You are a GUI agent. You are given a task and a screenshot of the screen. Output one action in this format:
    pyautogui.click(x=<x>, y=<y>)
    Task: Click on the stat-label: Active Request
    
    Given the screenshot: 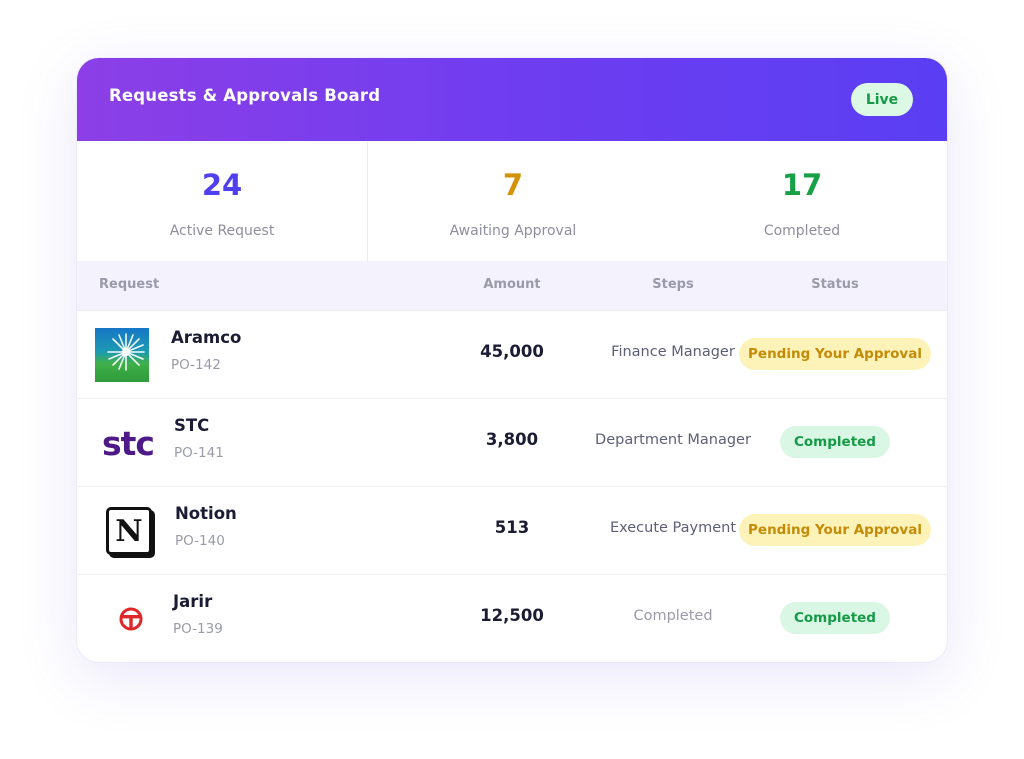 What is the action you would take?
    pyautogui.click(x=222, y=231)
    